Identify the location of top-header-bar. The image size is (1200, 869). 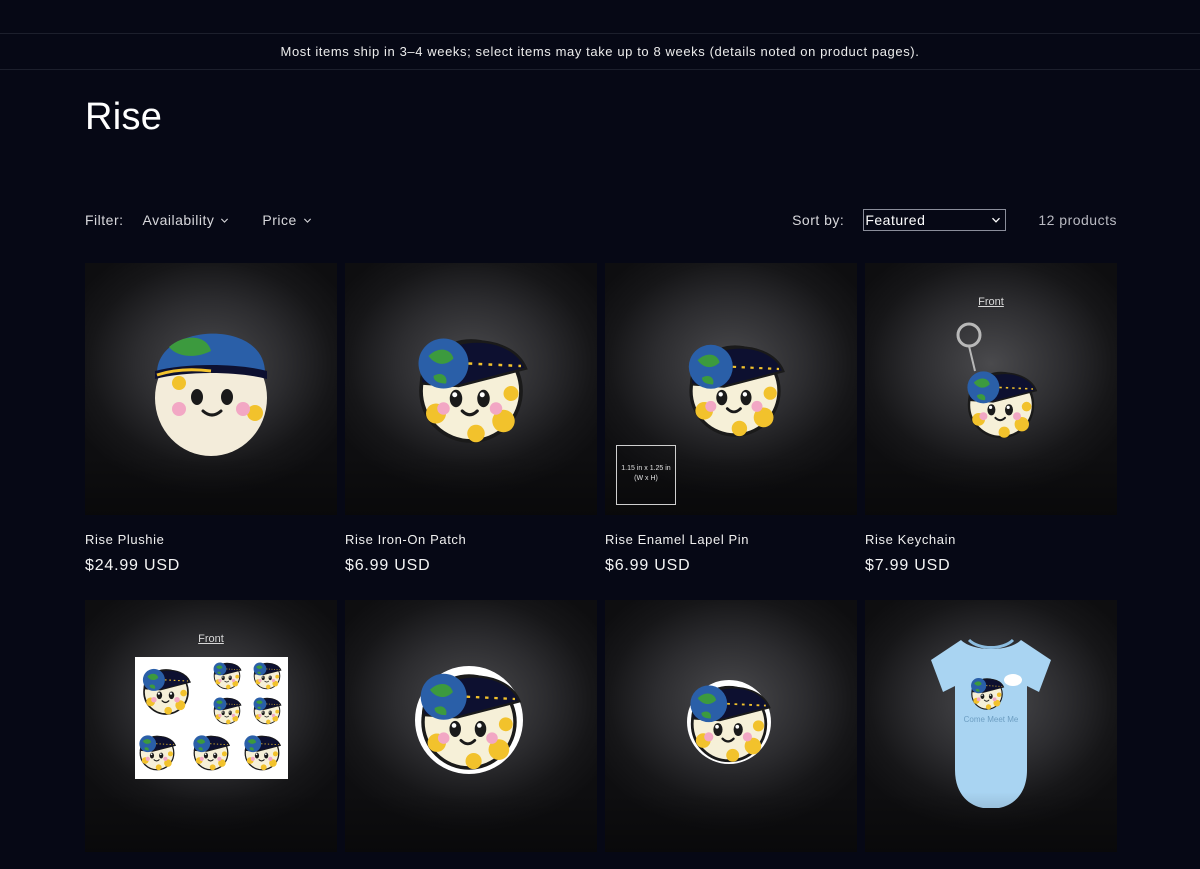
(600, 17).